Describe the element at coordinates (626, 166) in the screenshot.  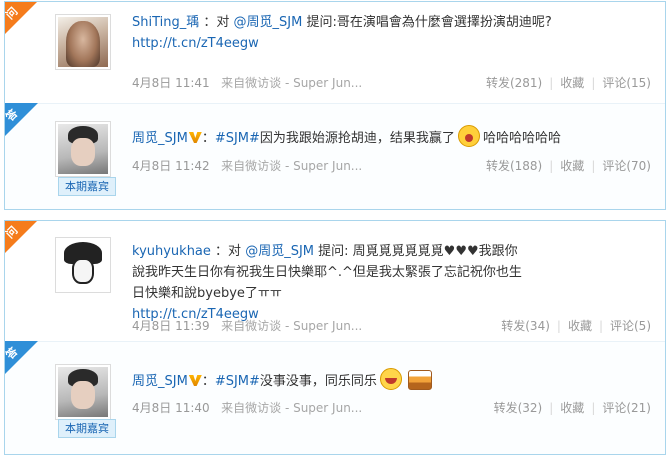
I see `comment-button: 评论(70)` at that location.